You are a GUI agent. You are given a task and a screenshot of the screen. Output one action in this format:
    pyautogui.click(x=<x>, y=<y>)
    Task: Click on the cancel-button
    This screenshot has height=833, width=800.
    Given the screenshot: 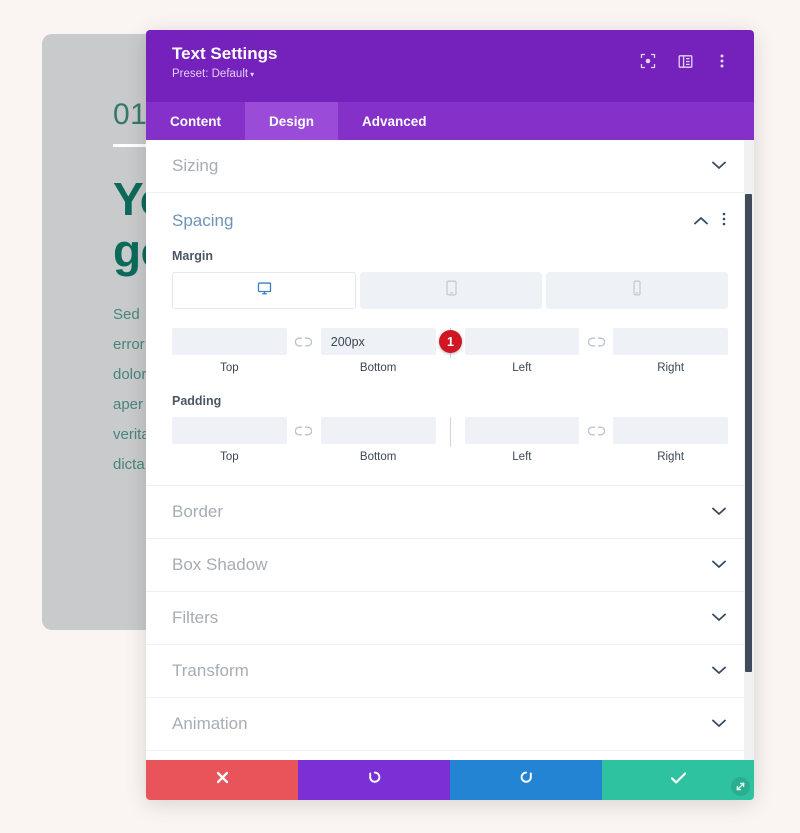 What is the action you would take?
    pyautogui.click(x=222, y=780)
    